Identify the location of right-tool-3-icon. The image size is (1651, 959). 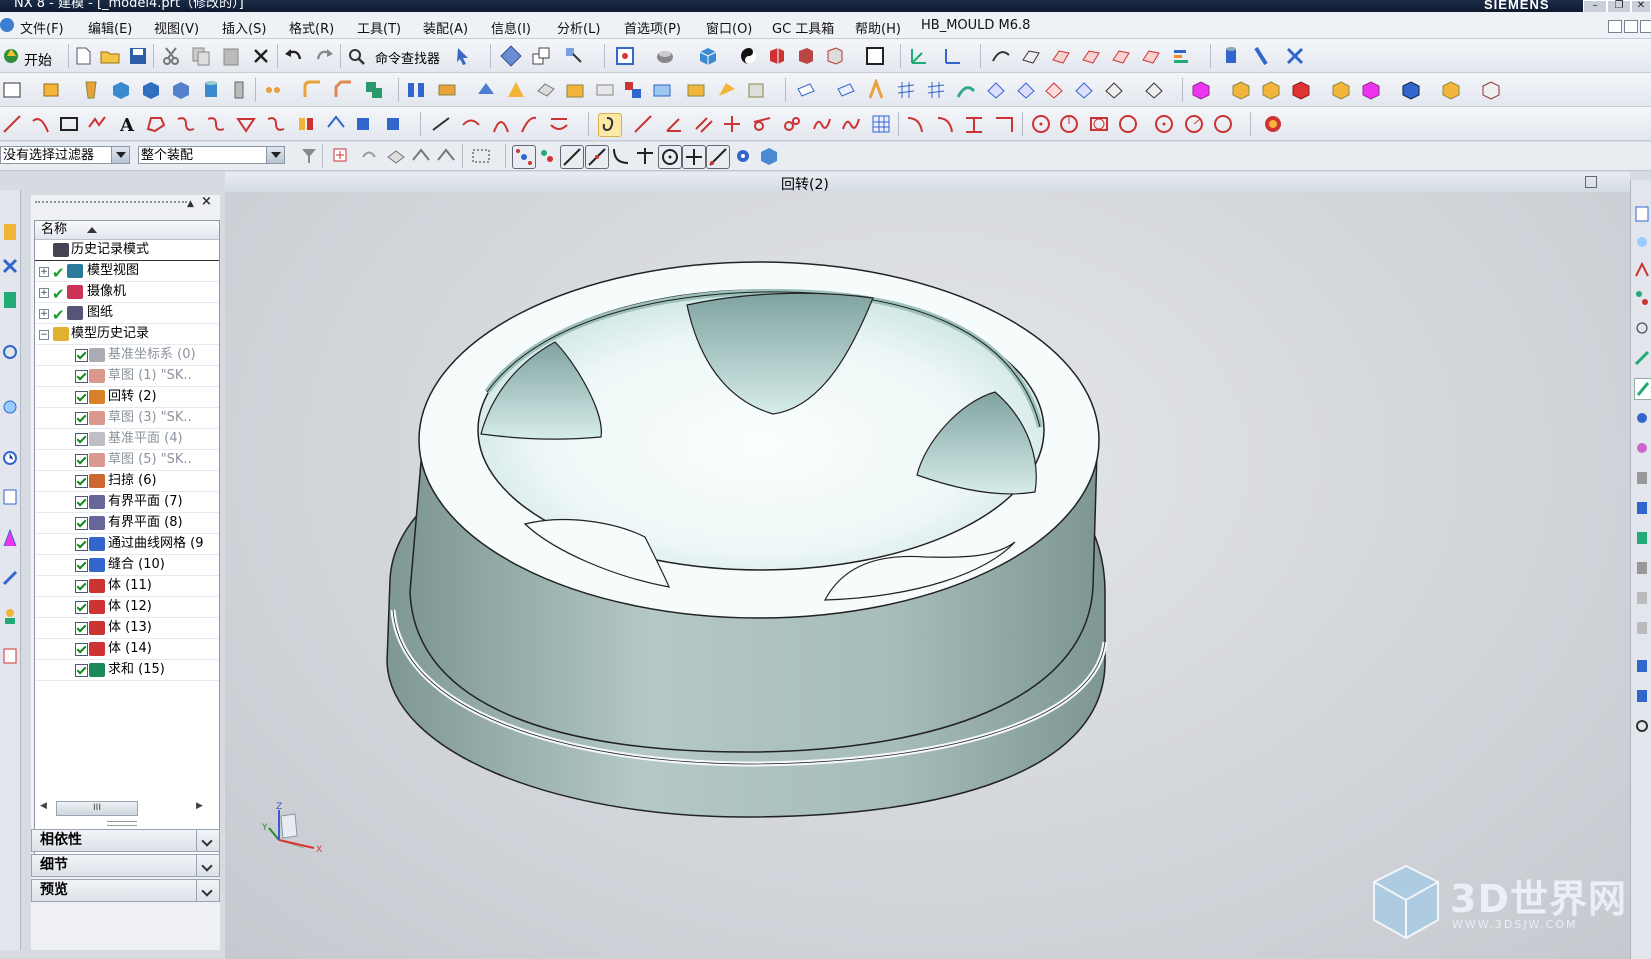
(1642, 270).